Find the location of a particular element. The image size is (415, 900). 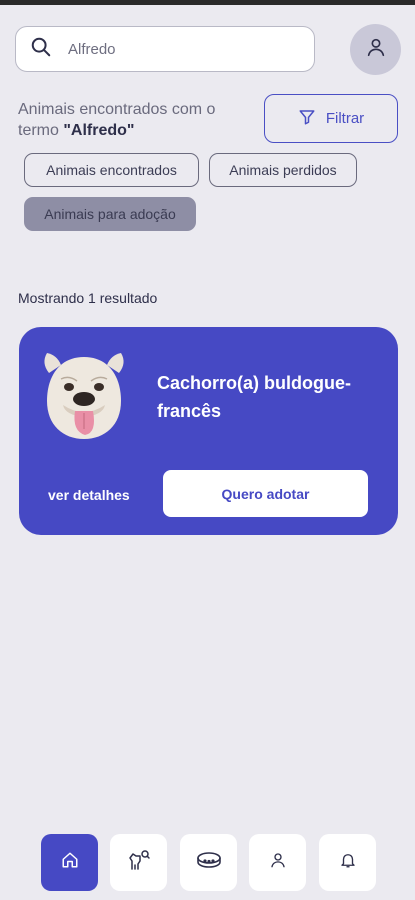

nav-notifications-button is located at coordinates (347, 862).